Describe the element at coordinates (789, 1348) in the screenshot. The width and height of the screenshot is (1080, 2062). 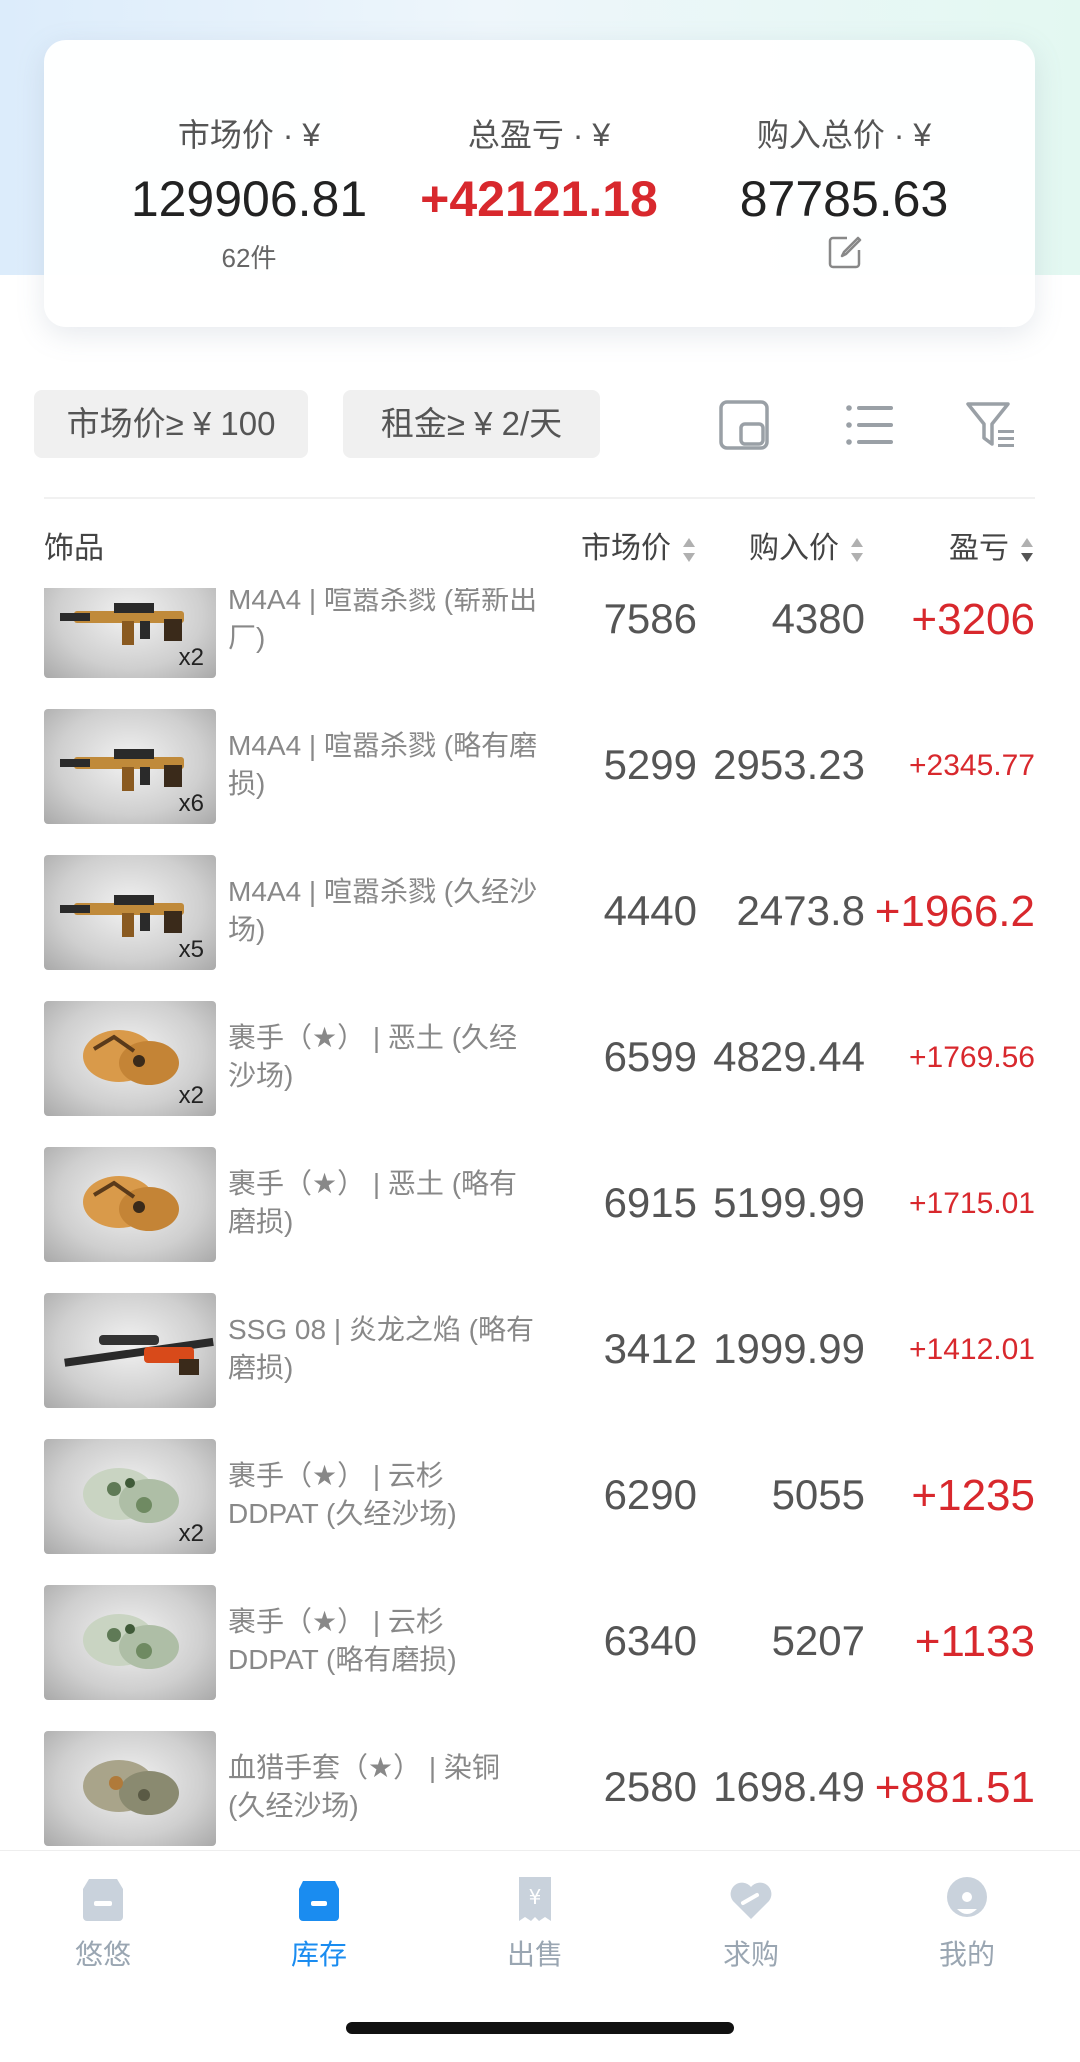
I see `item-buy-price: 1999.99` at that location.